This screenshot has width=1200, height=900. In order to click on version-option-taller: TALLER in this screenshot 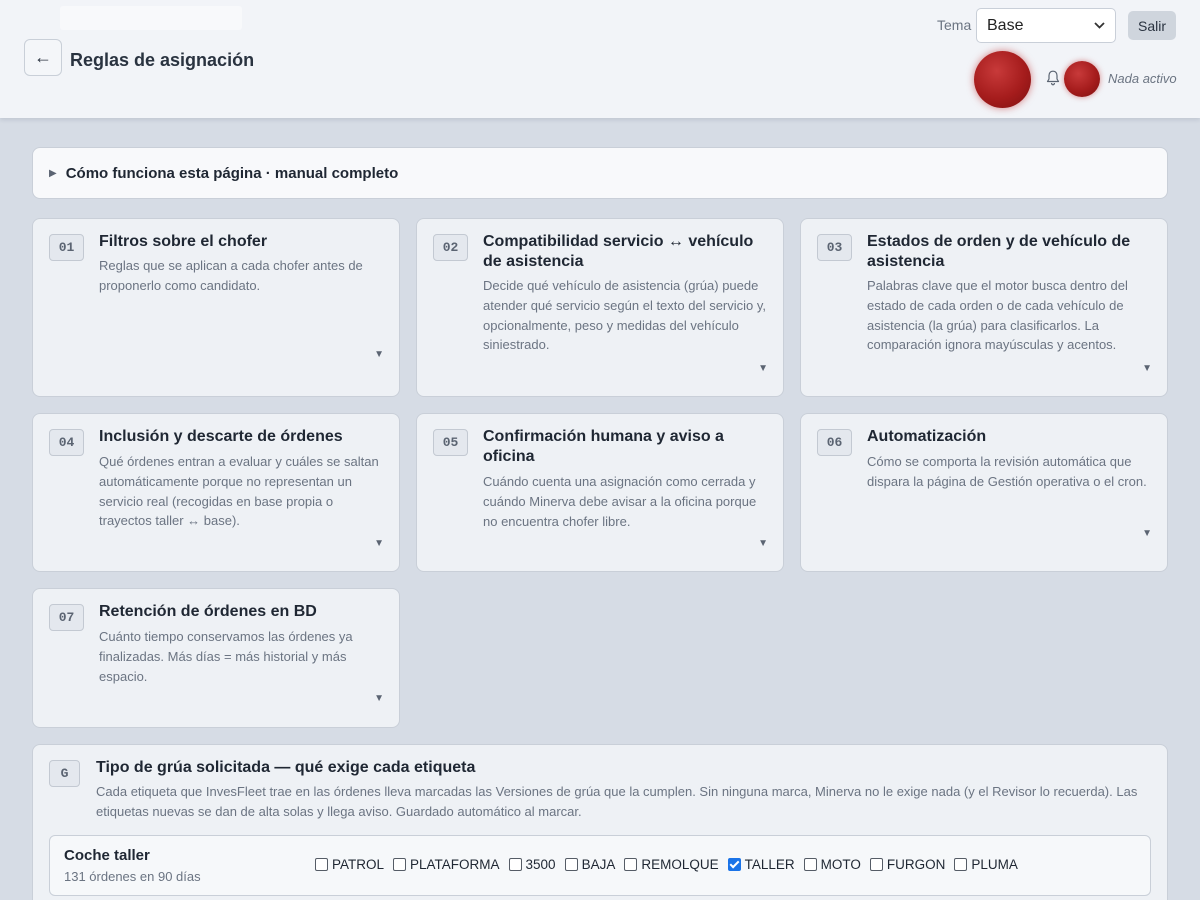, I will do `click(761, 864)`.